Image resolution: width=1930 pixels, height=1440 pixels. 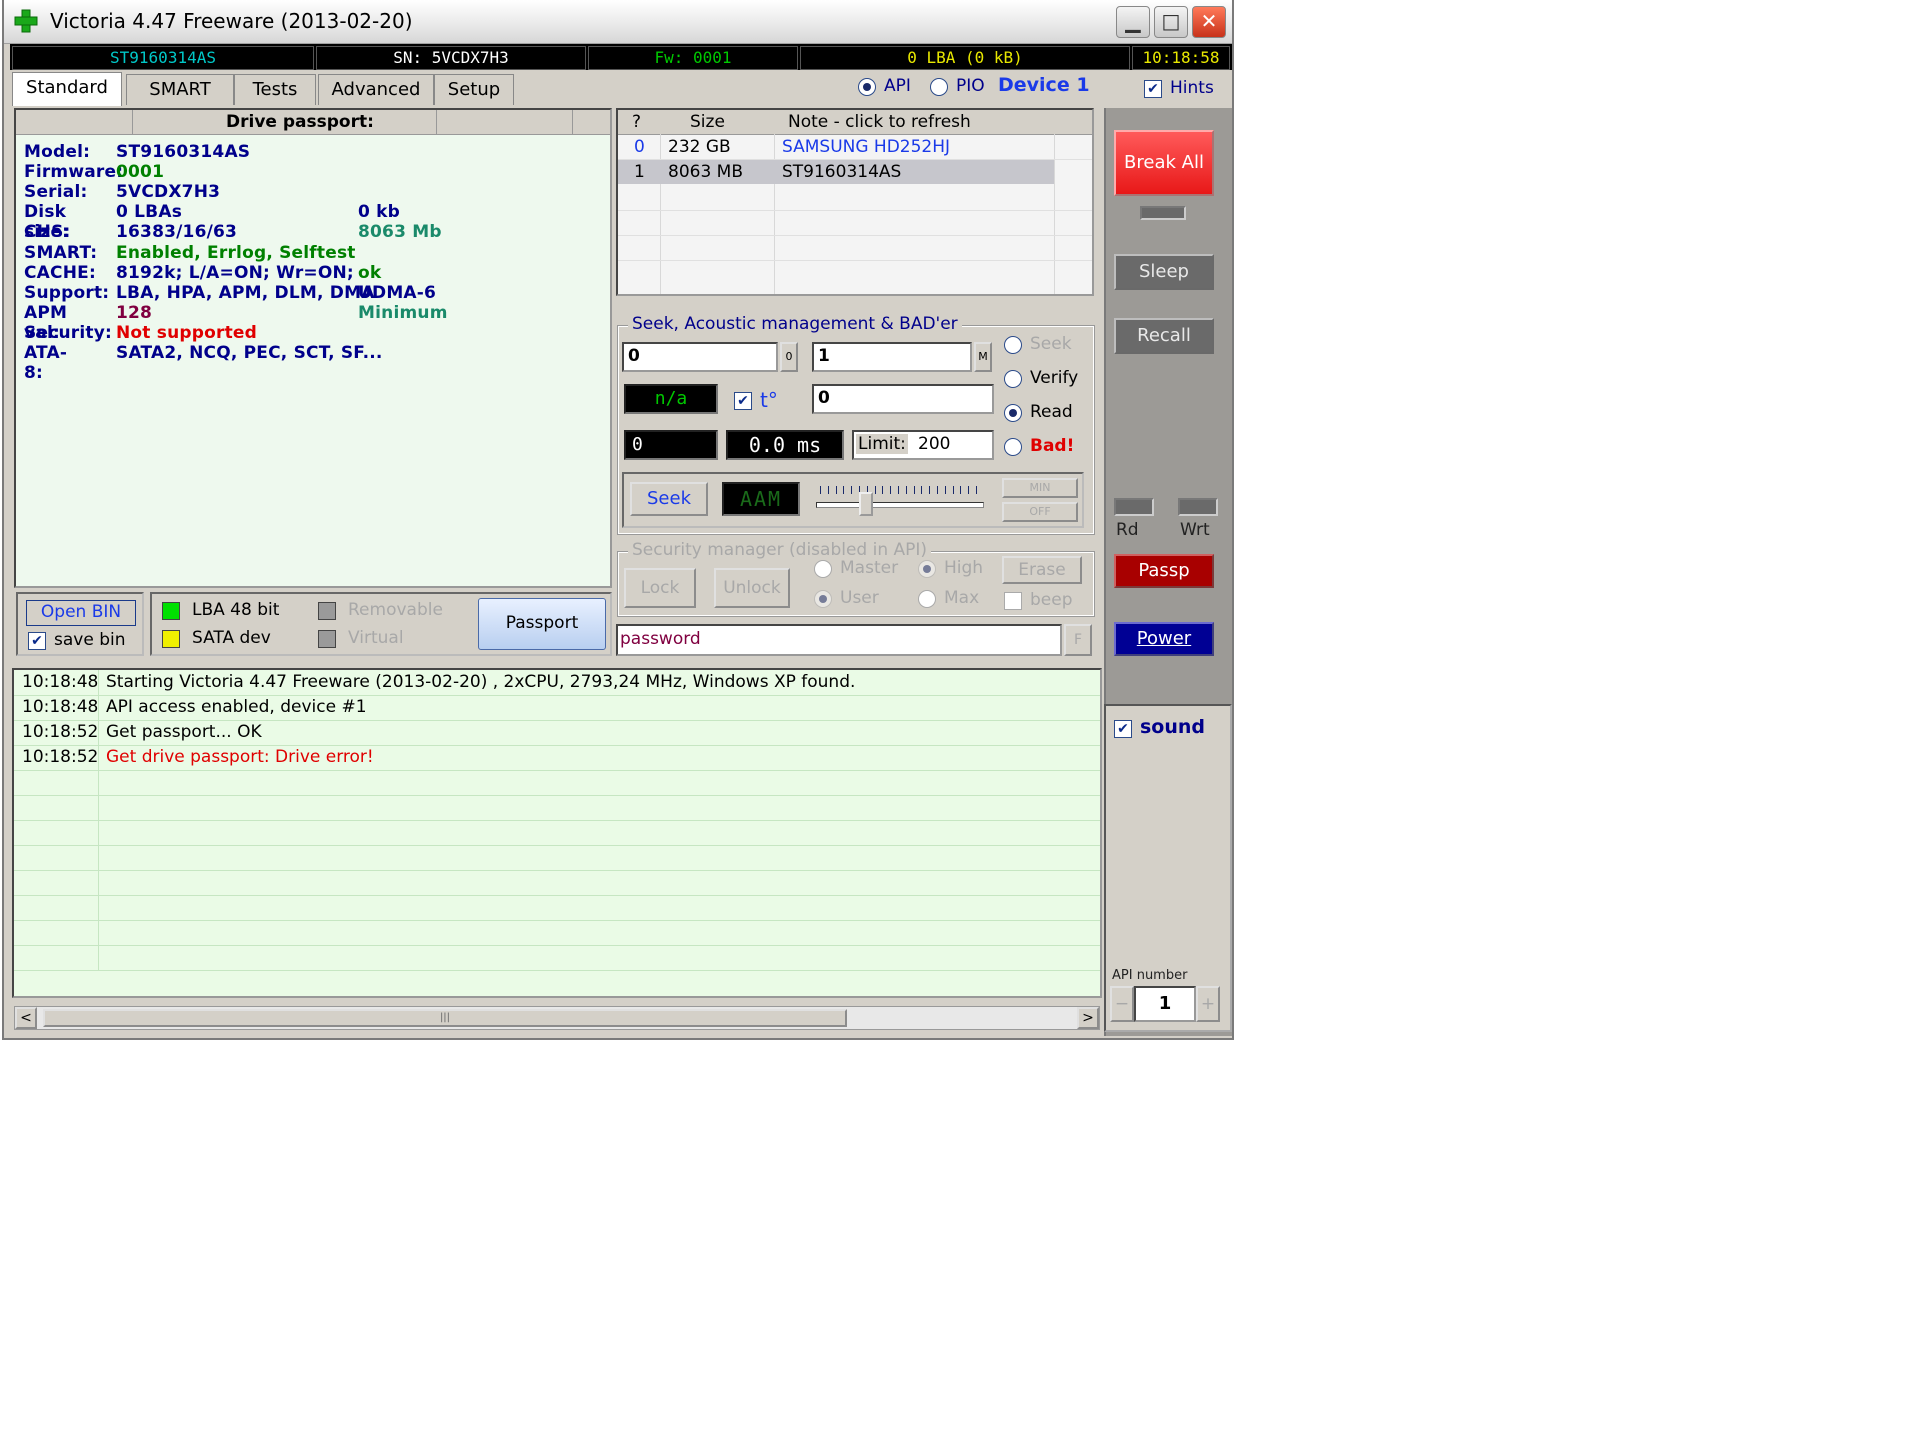 What do you see at coordinates (275, 89) in the screenshot?
I see `tab-tests: Tests` at bounding box center [275, 89].